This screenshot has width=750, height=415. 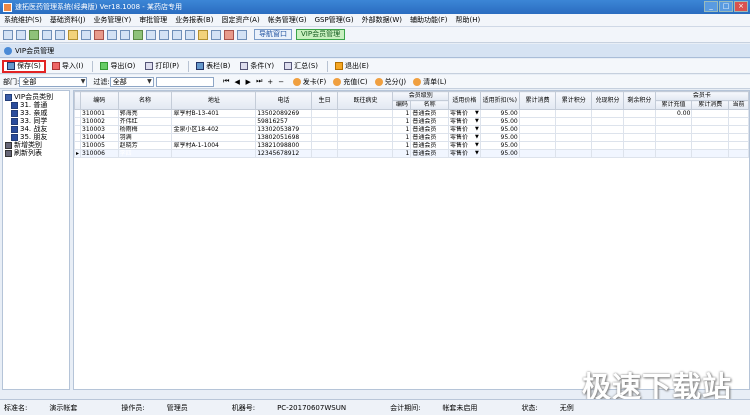 What do you see at coordinates (248, 82) in the screenshot?
I see `nav-next-button: ▶` at bounding box center [248, 82].